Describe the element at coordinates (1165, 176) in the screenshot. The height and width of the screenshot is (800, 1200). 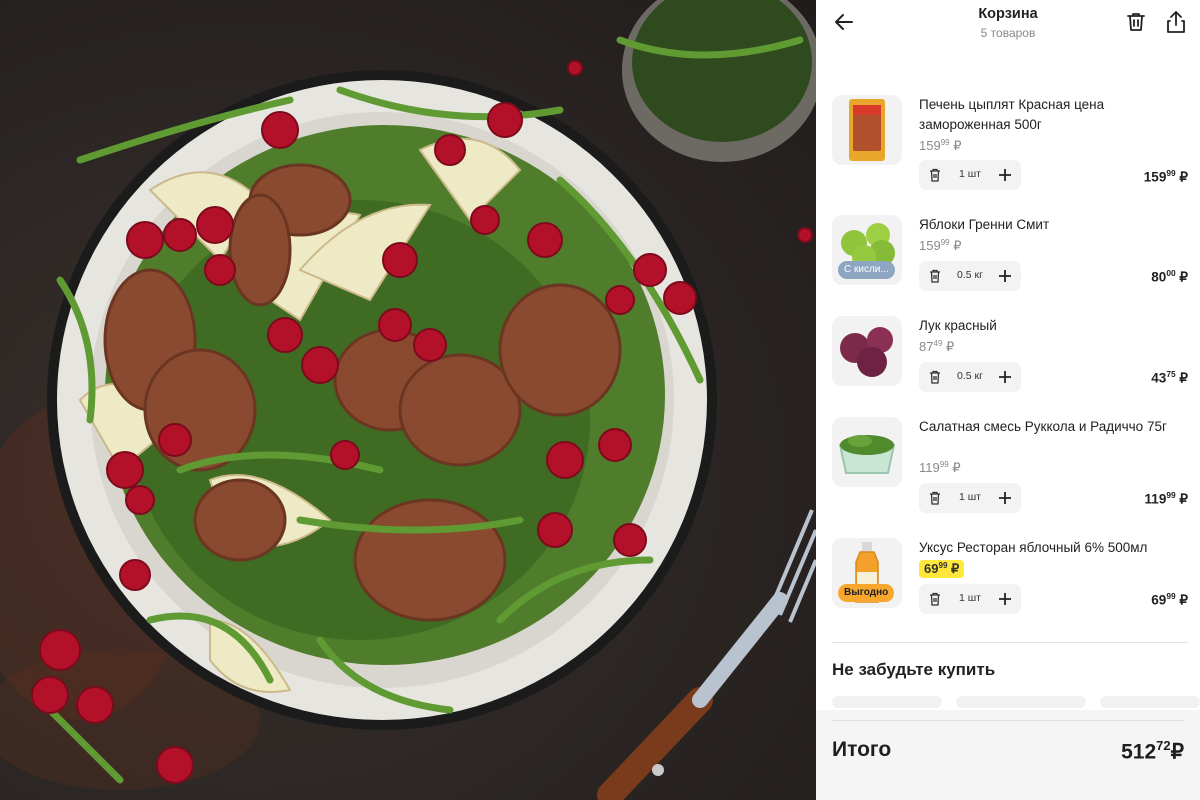
I see `item-total: 15999 ₽` at that location.